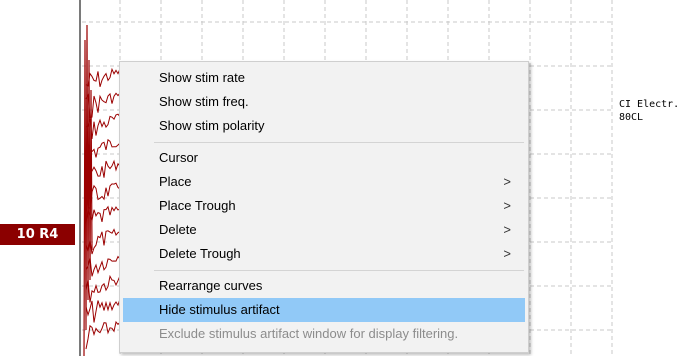 The width and height of the screenshot is (678, 356). Describe the element at coordinates (197, 205) in the screenshot. I see `menu-item-label: Place Trough` at that location.